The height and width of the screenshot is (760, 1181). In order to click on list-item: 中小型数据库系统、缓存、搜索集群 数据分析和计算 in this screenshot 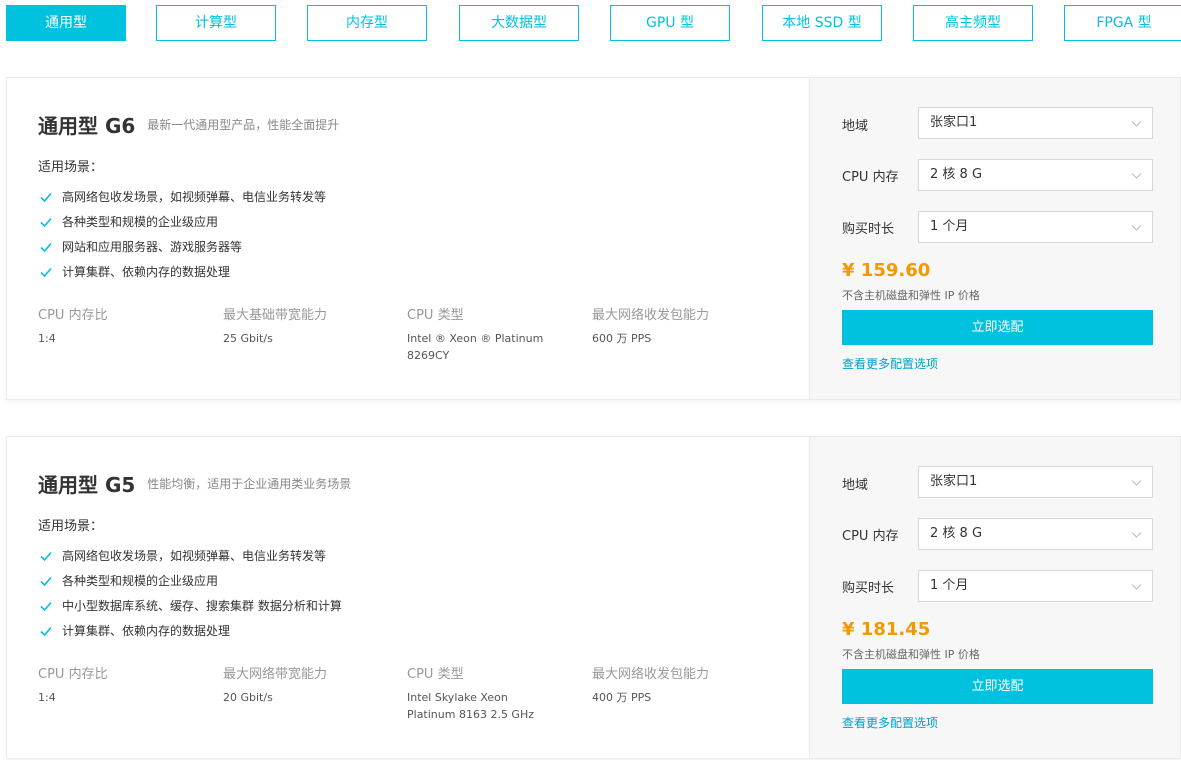, I will do `click(191, 605)`.